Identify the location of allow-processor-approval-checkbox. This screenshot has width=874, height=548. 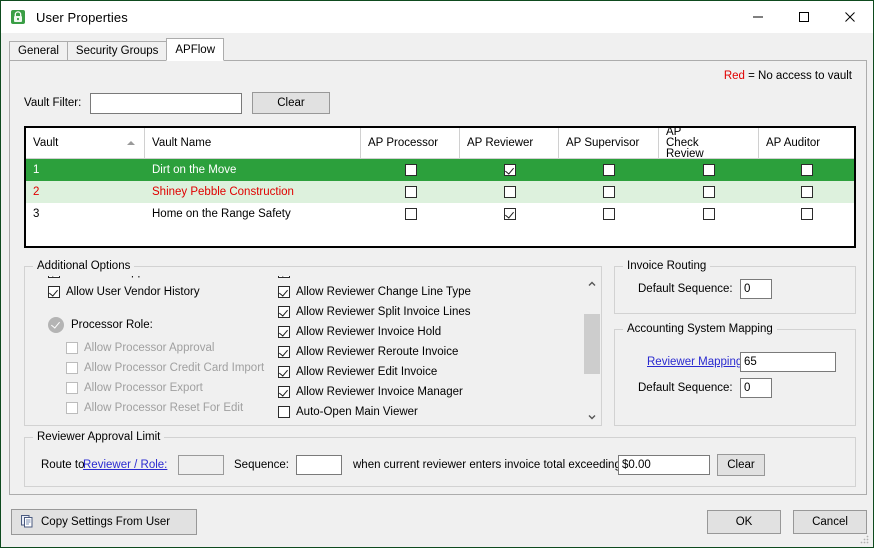
(72, 348).